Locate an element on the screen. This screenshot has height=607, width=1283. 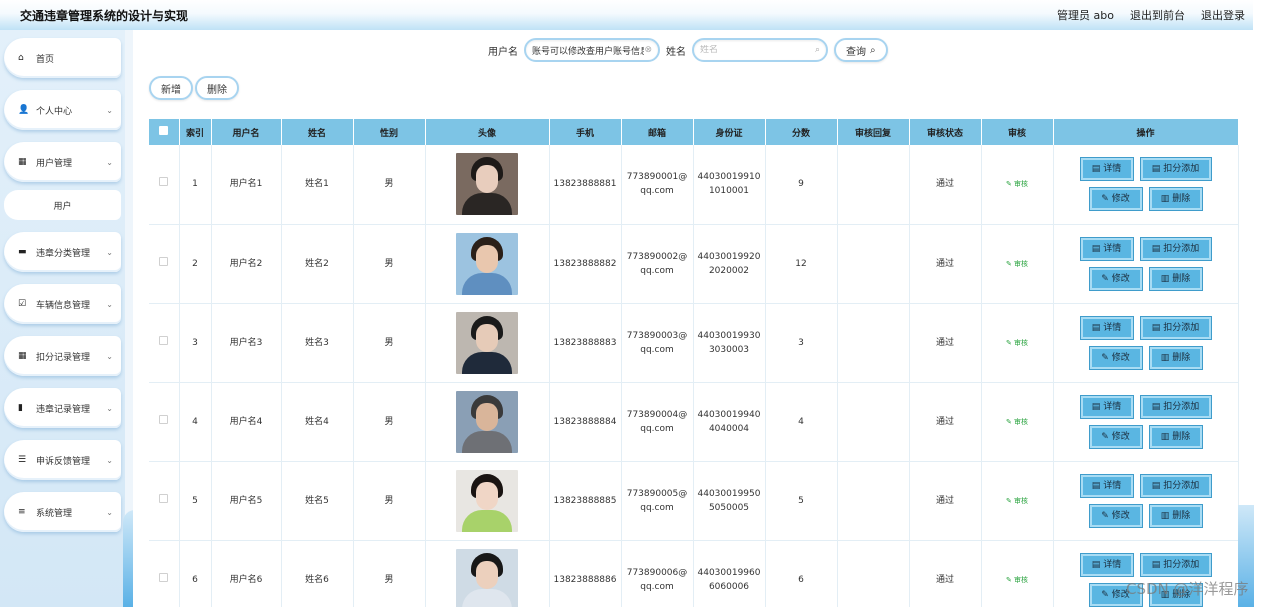
name-input is located at coordinates (757, 50).